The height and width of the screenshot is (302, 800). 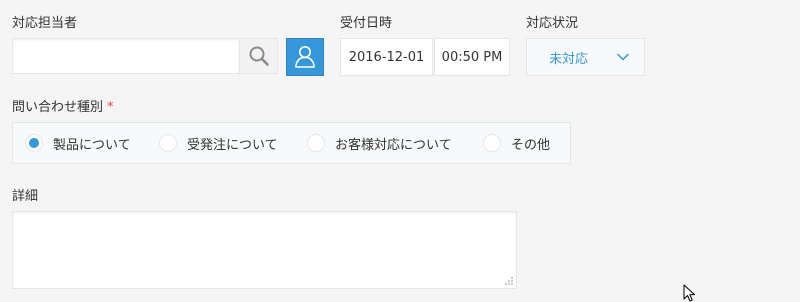 I want to click on radio-option-customer-service: お客様対応について, so click(x=379, y=143).